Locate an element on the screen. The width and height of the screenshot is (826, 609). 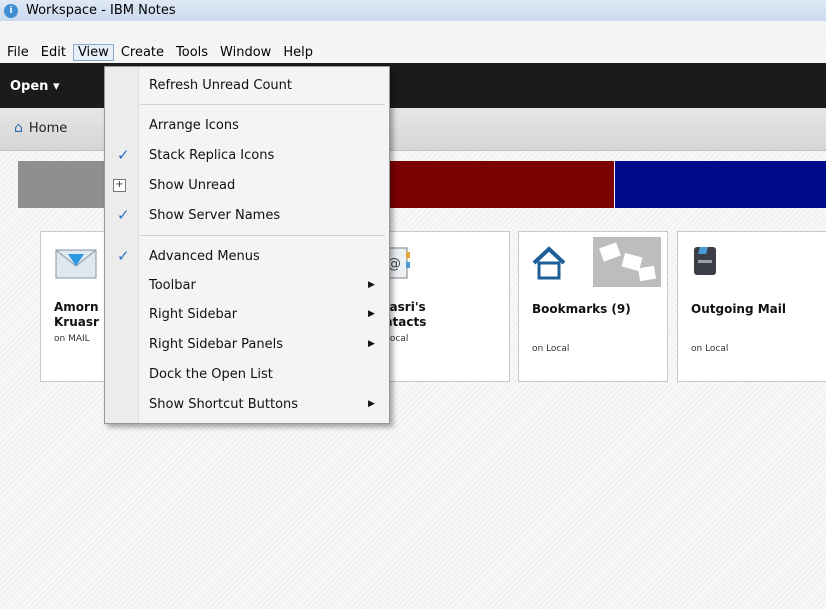
menu-window: Window is located at coordinates (245, 52).